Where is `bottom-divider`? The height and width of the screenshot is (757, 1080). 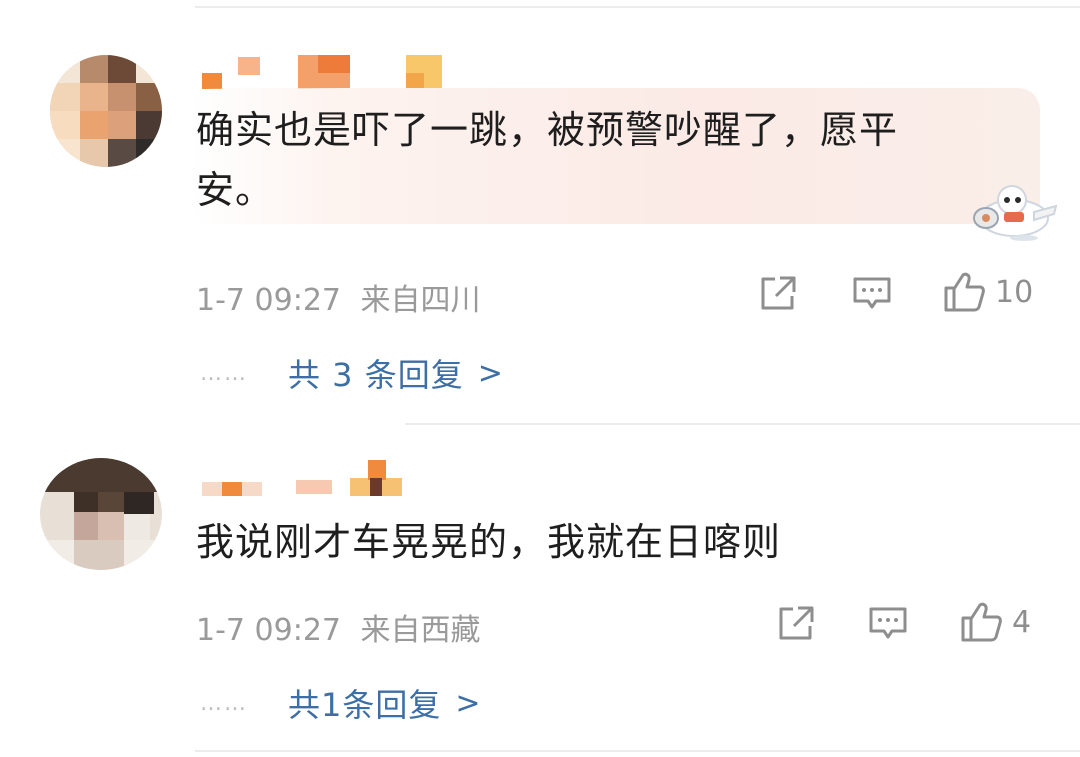
bottom-divider is located at coordinates (637, 751).